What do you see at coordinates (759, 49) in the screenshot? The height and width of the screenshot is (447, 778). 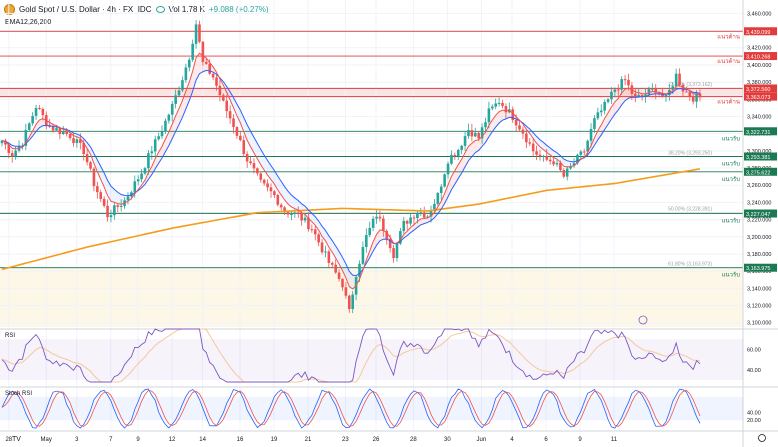 I see `price-tick-label: 3,420.000` at bounding box center [759, 49].